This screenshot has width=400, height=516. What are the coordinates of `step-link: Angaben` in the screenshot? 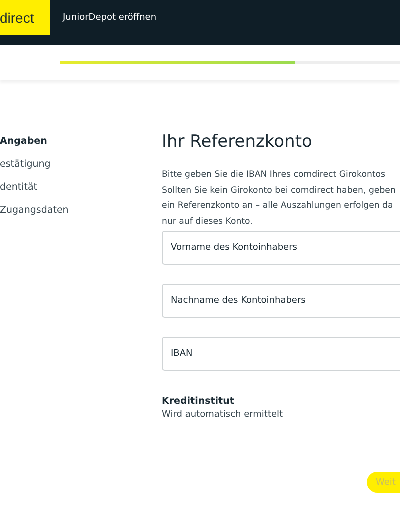 It's located at (81, 142).